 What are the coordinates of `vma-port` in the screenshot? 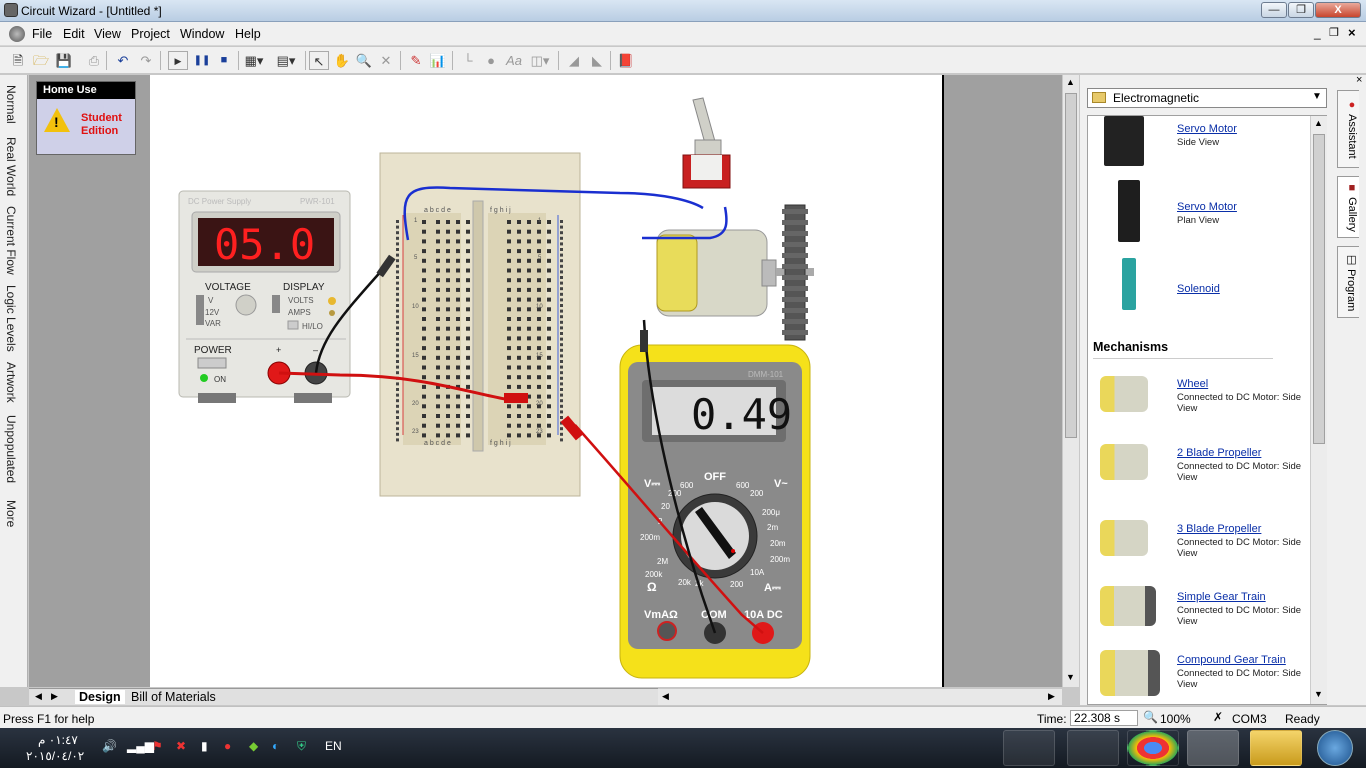 It's located at (667, 631).